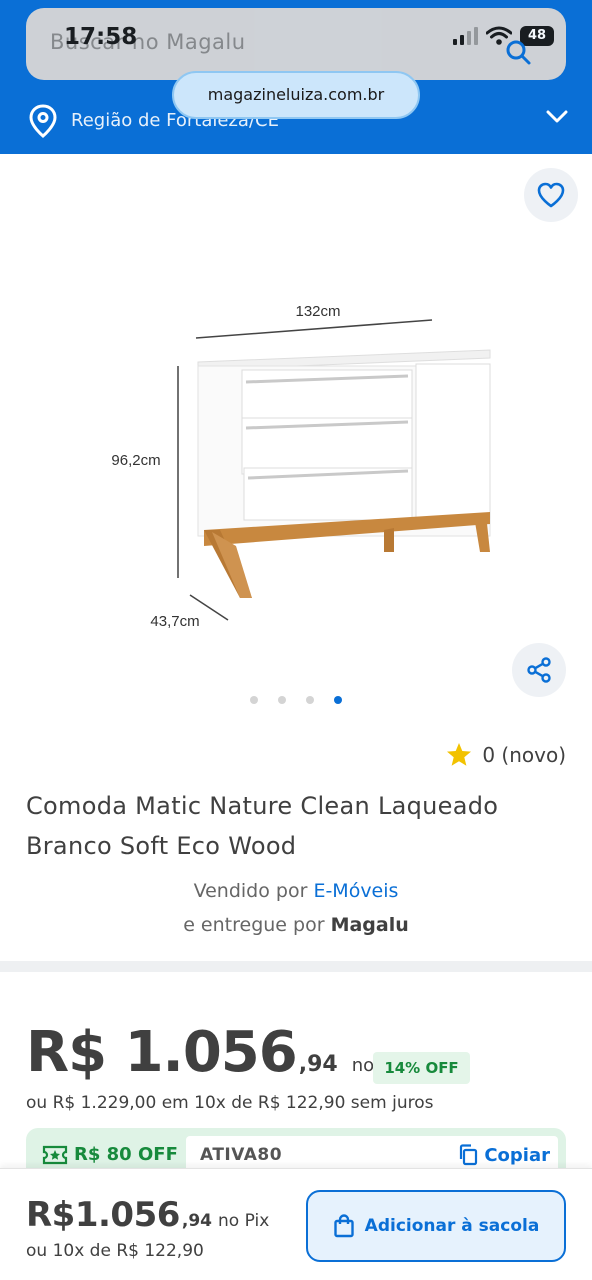 The image size is (592, 1280). I want to click on bottom-price-main: R$1.056, so click(103, 1215).